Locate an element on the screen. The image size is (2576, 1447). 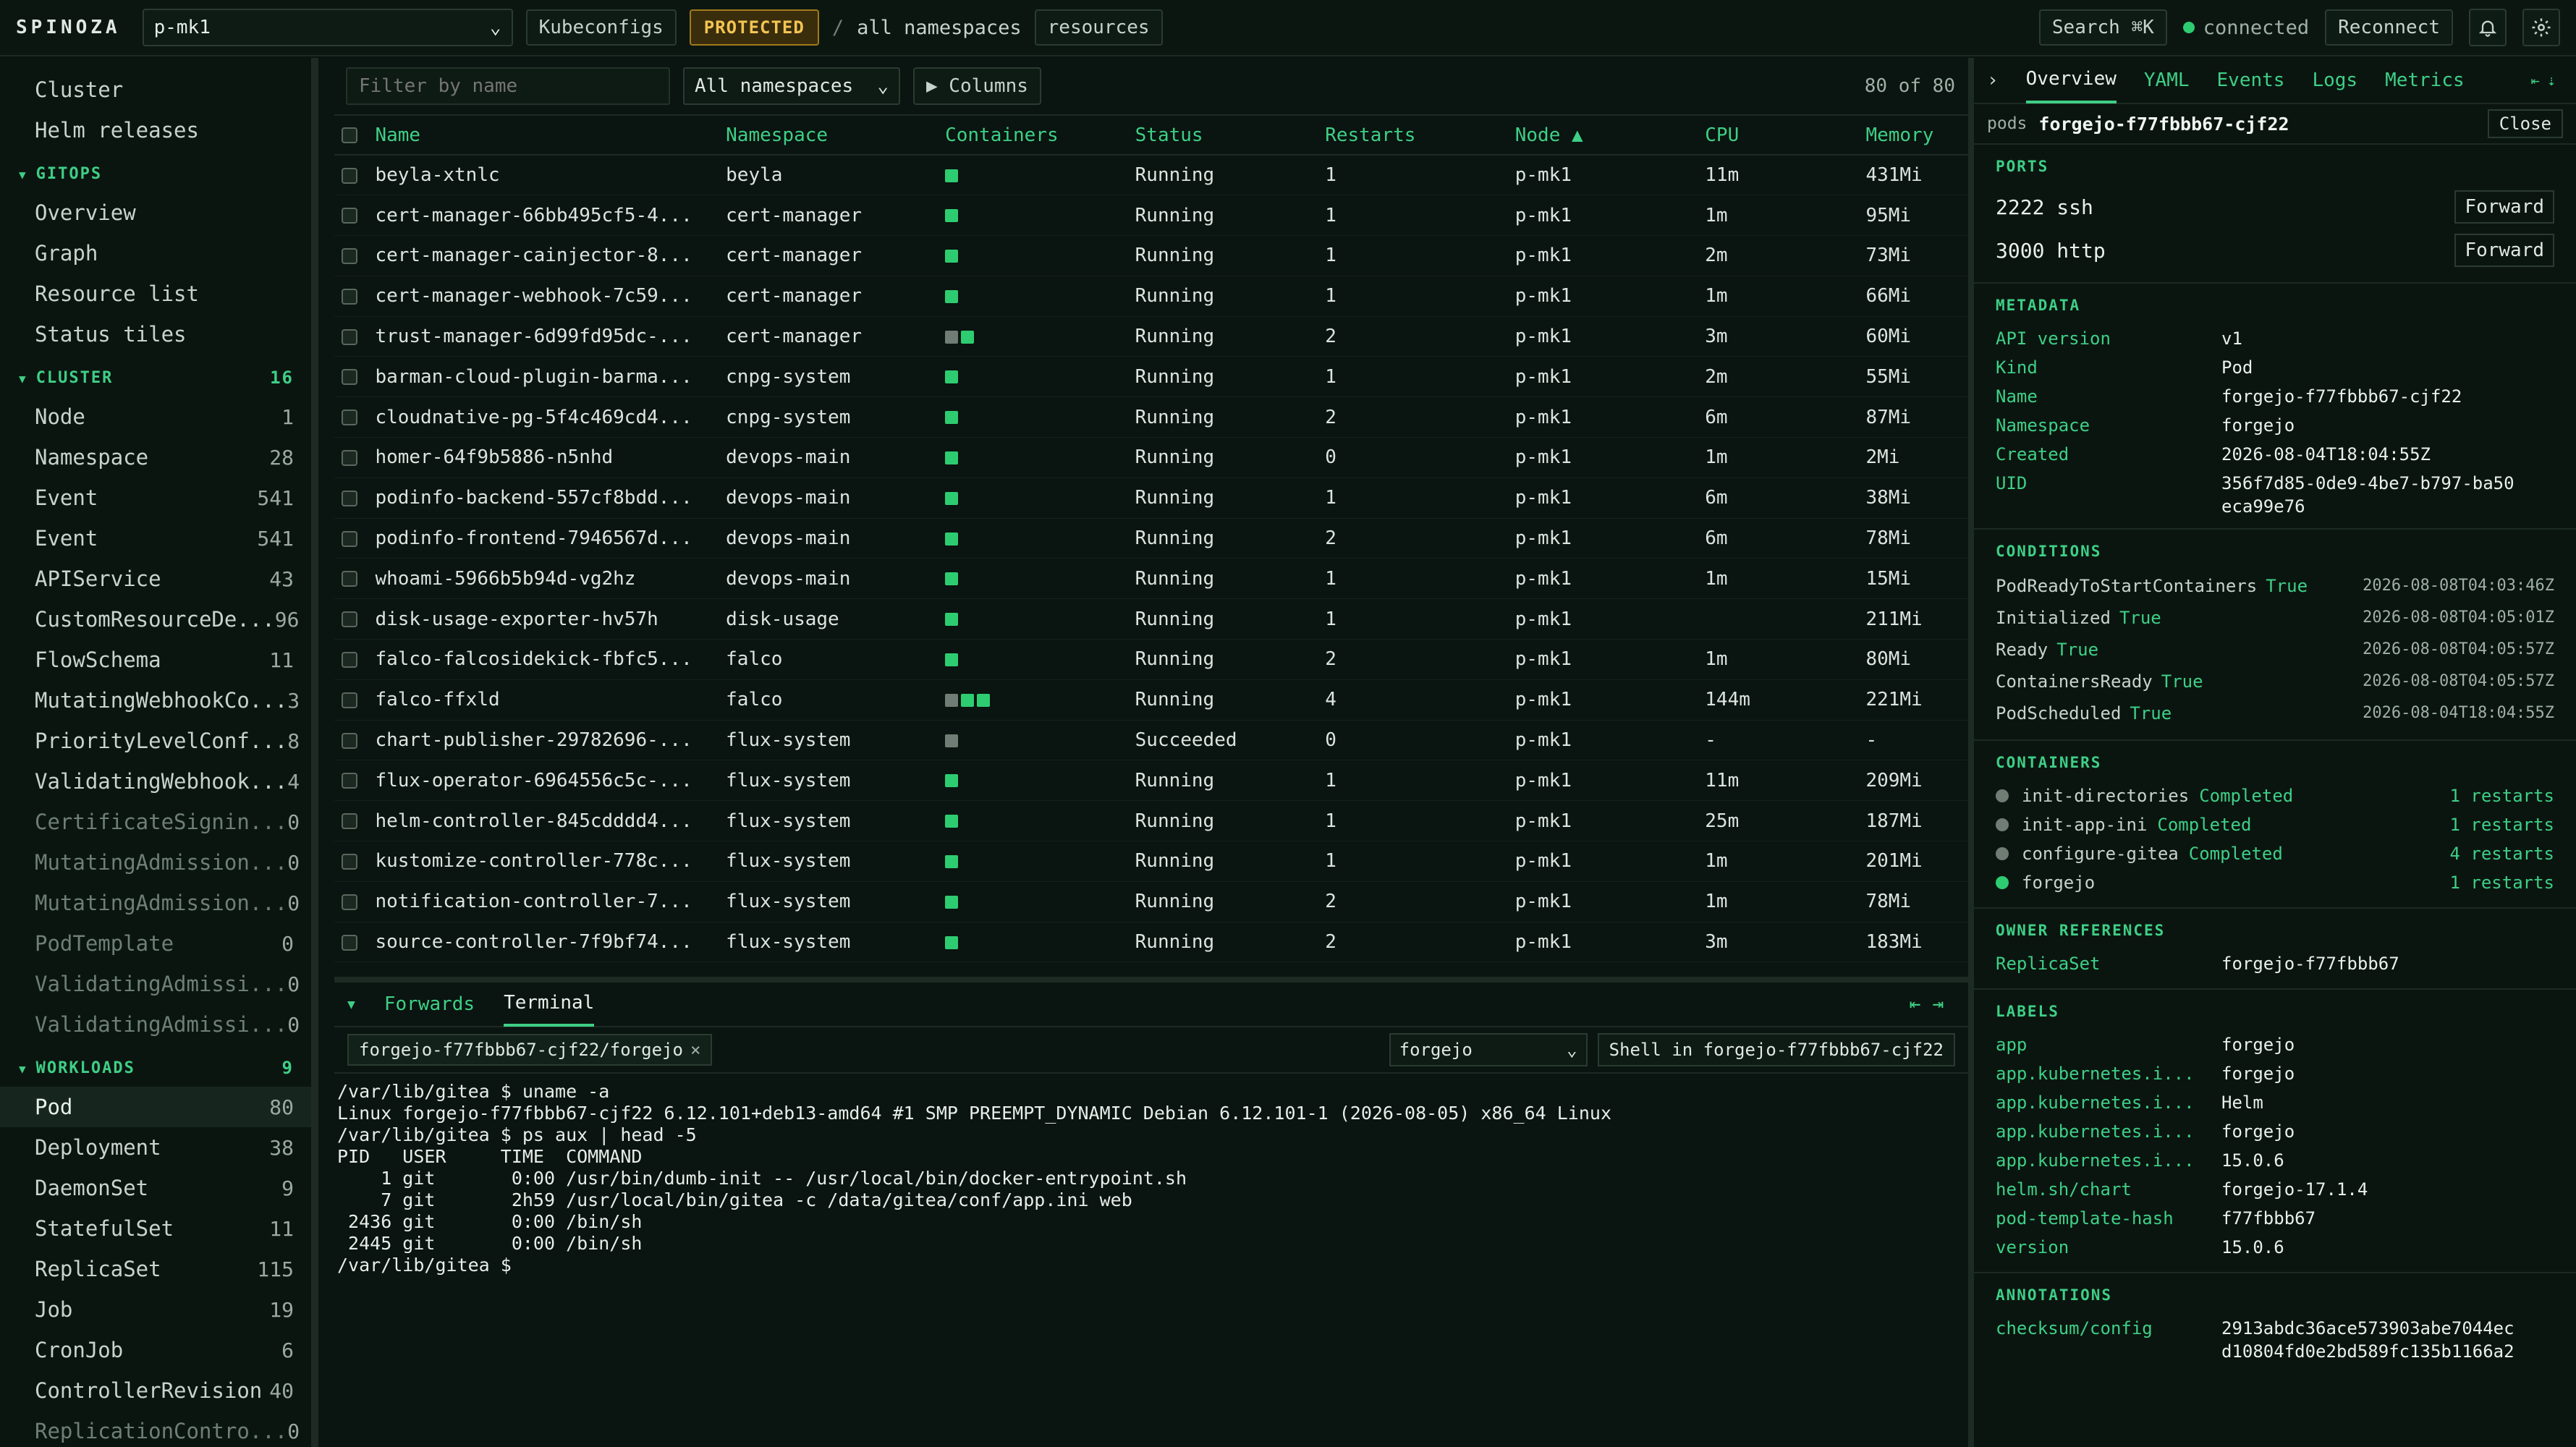
column-header: Status is located at coordinates (1222, 136).